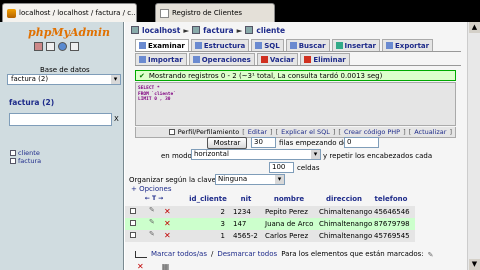  Describe the element at coordinates (256, 154) in the screenshot. I see `display-mode-select: horizontal` at that location.